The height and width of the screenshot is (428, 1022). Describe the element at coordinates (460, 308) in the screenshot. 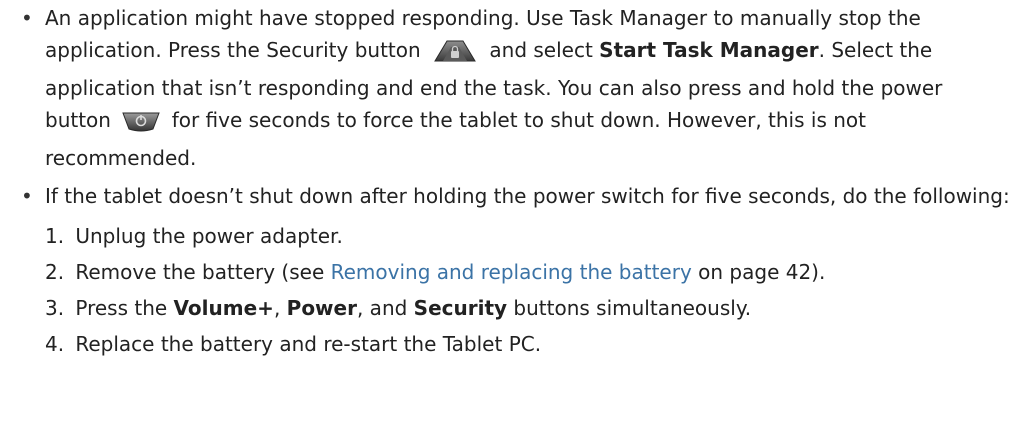

I see `security-label: Security` at that location.